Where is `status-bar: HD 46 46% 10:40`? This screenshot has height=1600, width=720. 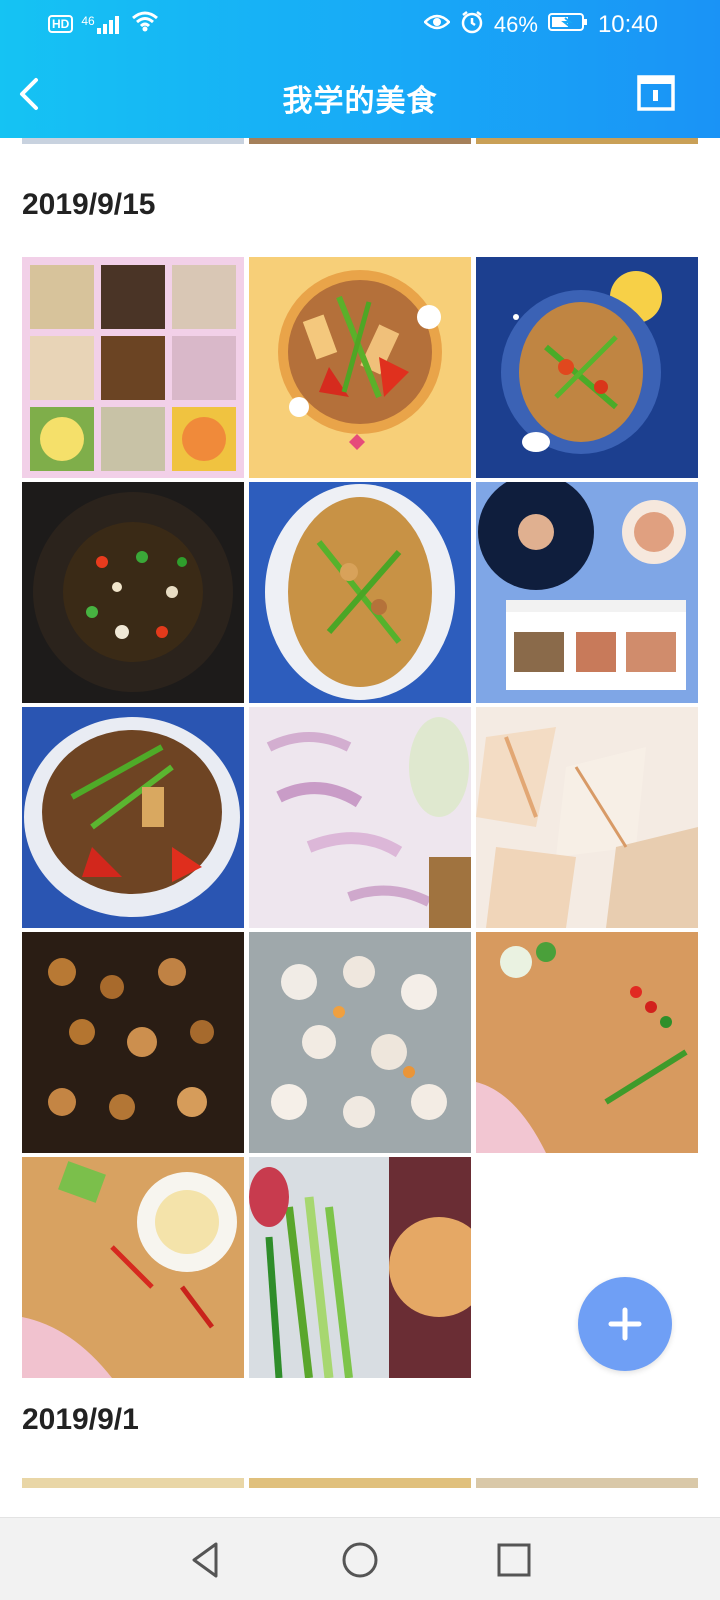
status-bar: HD 46 46% 10:40 is located at coordinates (360, 24).